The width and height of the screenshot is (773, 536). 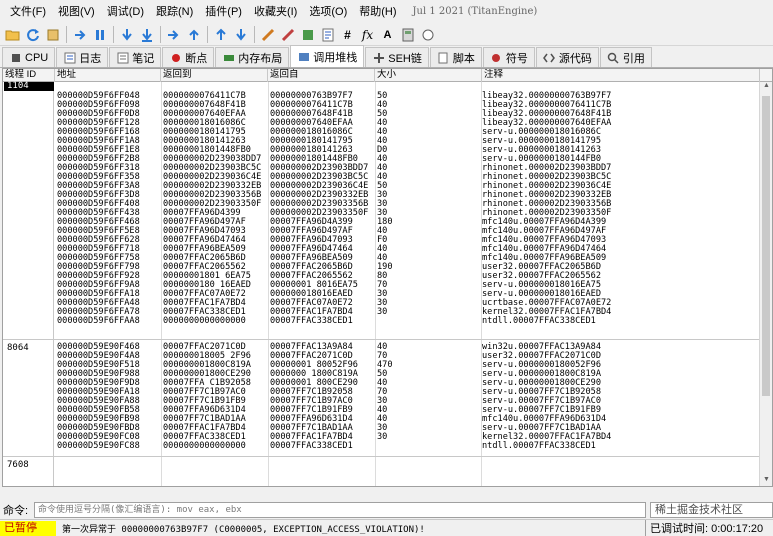 I want to click on tab-breakpoints: 断点, so click(x=188, y=57).